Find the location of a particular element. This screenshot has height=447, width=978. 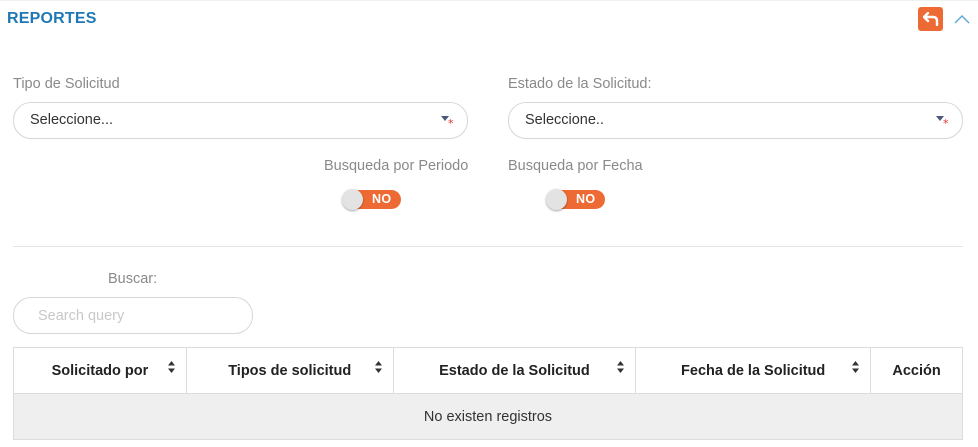

back-button is located at coordinates (930, 19).